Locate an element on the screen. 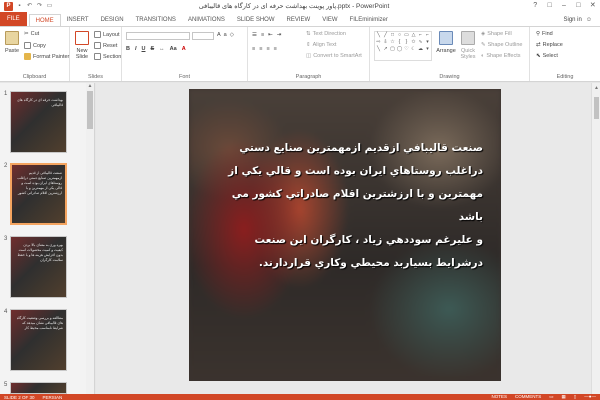 This screenshot has height=400, width=600. bullets-icon: ☰ is located at coordinates (254, 35).